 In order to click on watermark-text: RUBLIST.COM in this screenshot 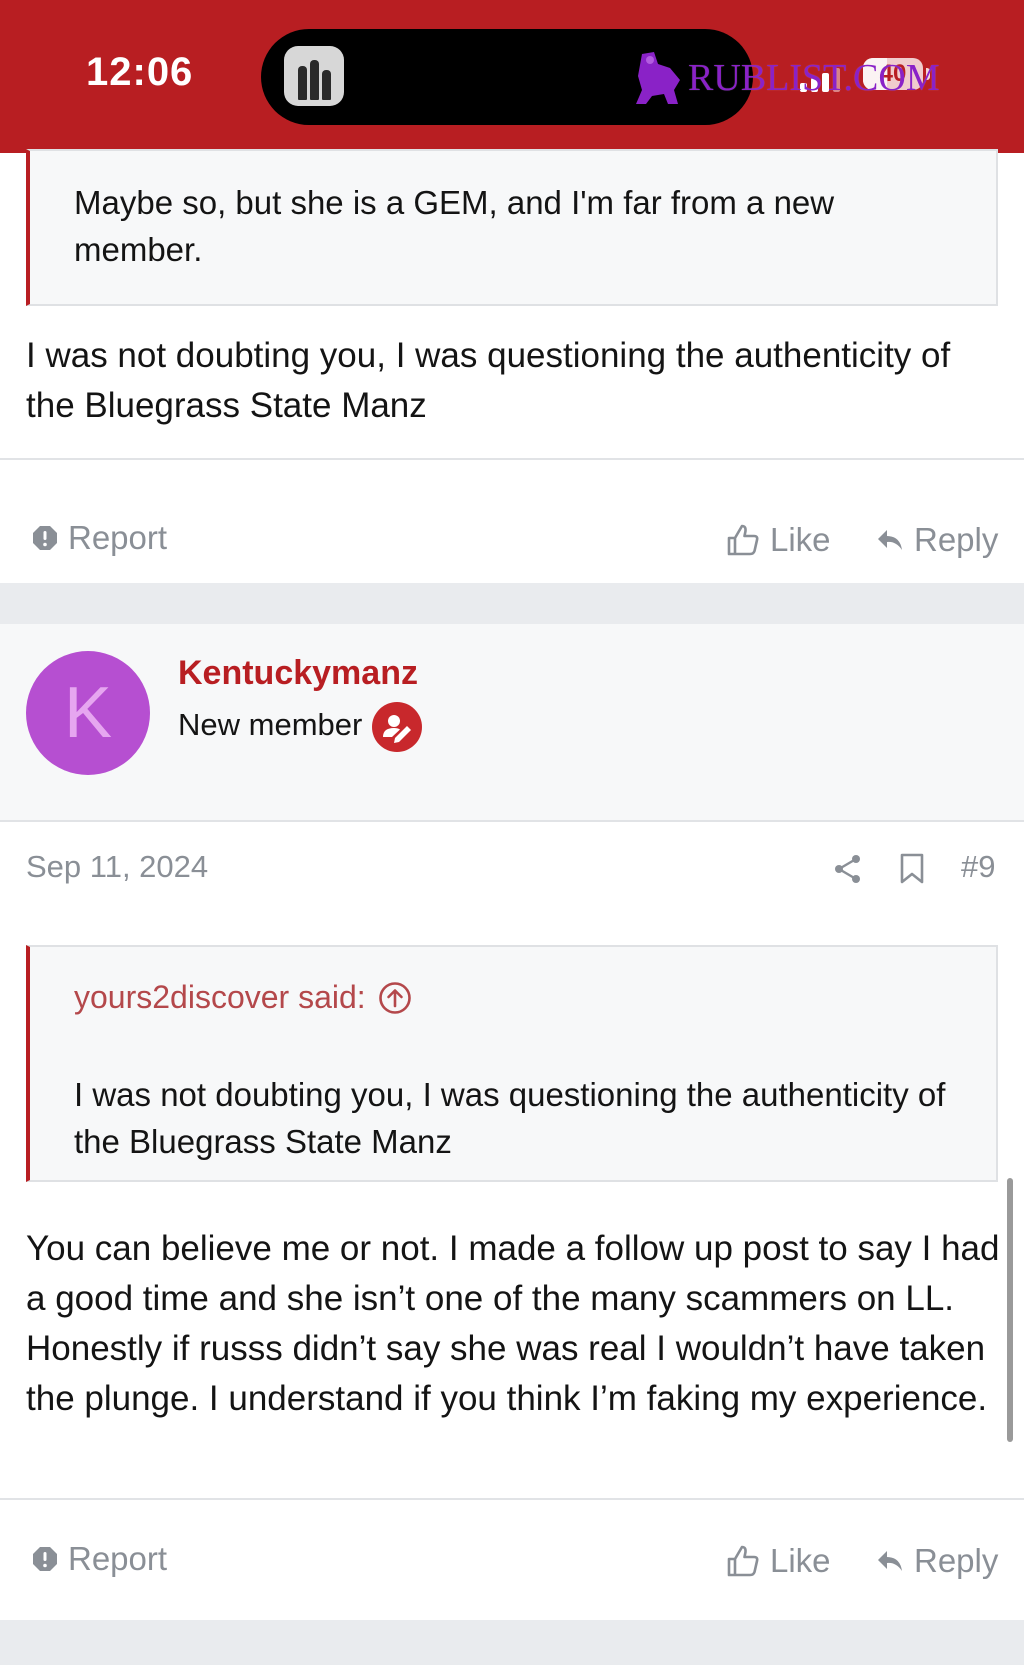, I will do `click(814, 78)`.